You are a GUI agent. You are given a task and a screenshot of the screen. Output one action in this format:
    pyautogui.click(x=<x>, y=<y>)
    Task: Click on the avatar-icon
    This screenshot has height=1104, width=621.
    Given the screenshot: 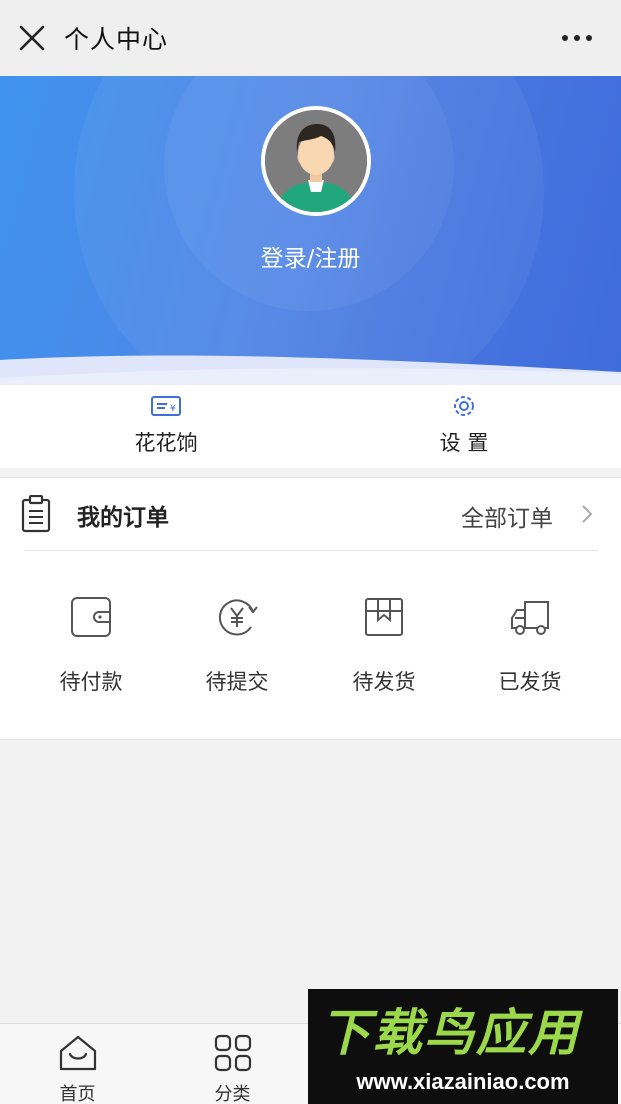 What is the action you would take?
    pyautogui.click(x=316, y=161)
    